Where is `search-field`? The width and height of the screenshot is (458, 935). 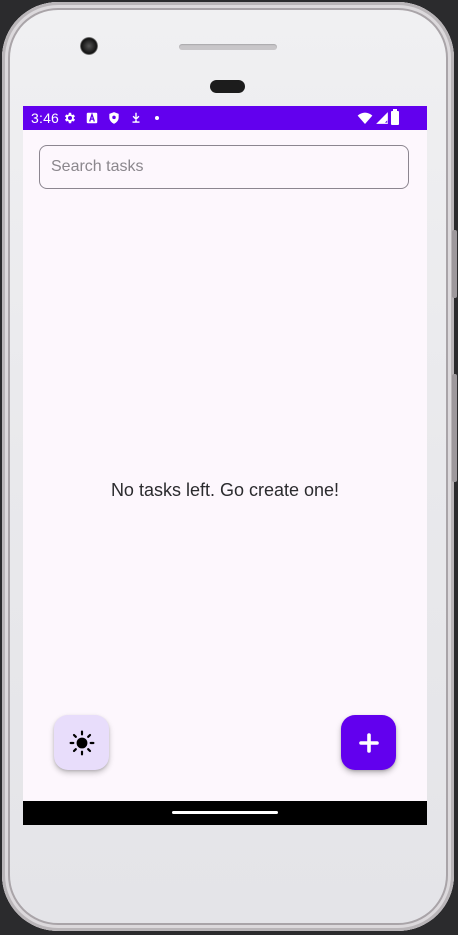 search-field is located at coordinates (224, 167).